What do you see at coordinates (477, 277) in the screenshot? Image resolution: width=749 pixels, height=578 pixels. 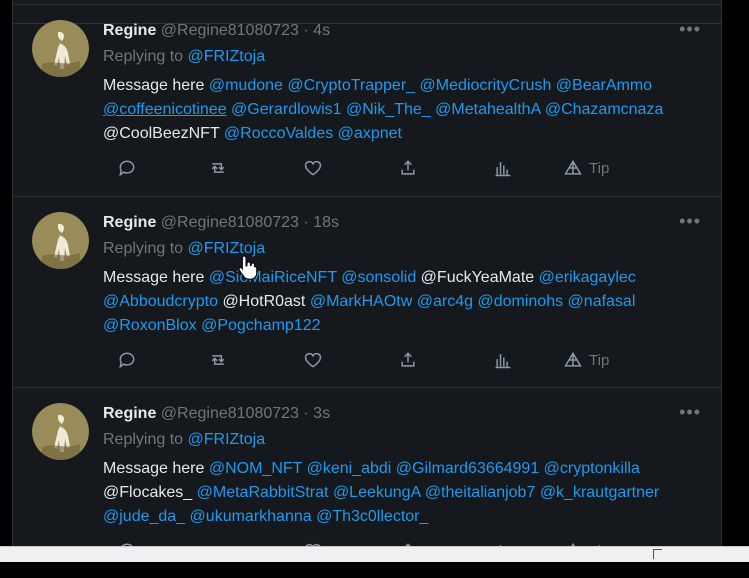 I see `mention-link: @FuckYeaMate` at bounding box center [477, 277].